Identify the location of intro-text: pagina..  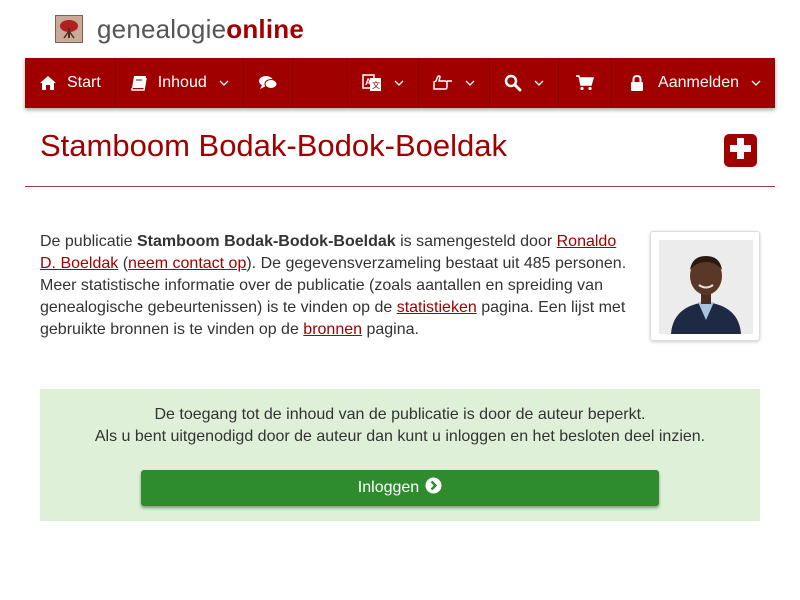
(390, 329).